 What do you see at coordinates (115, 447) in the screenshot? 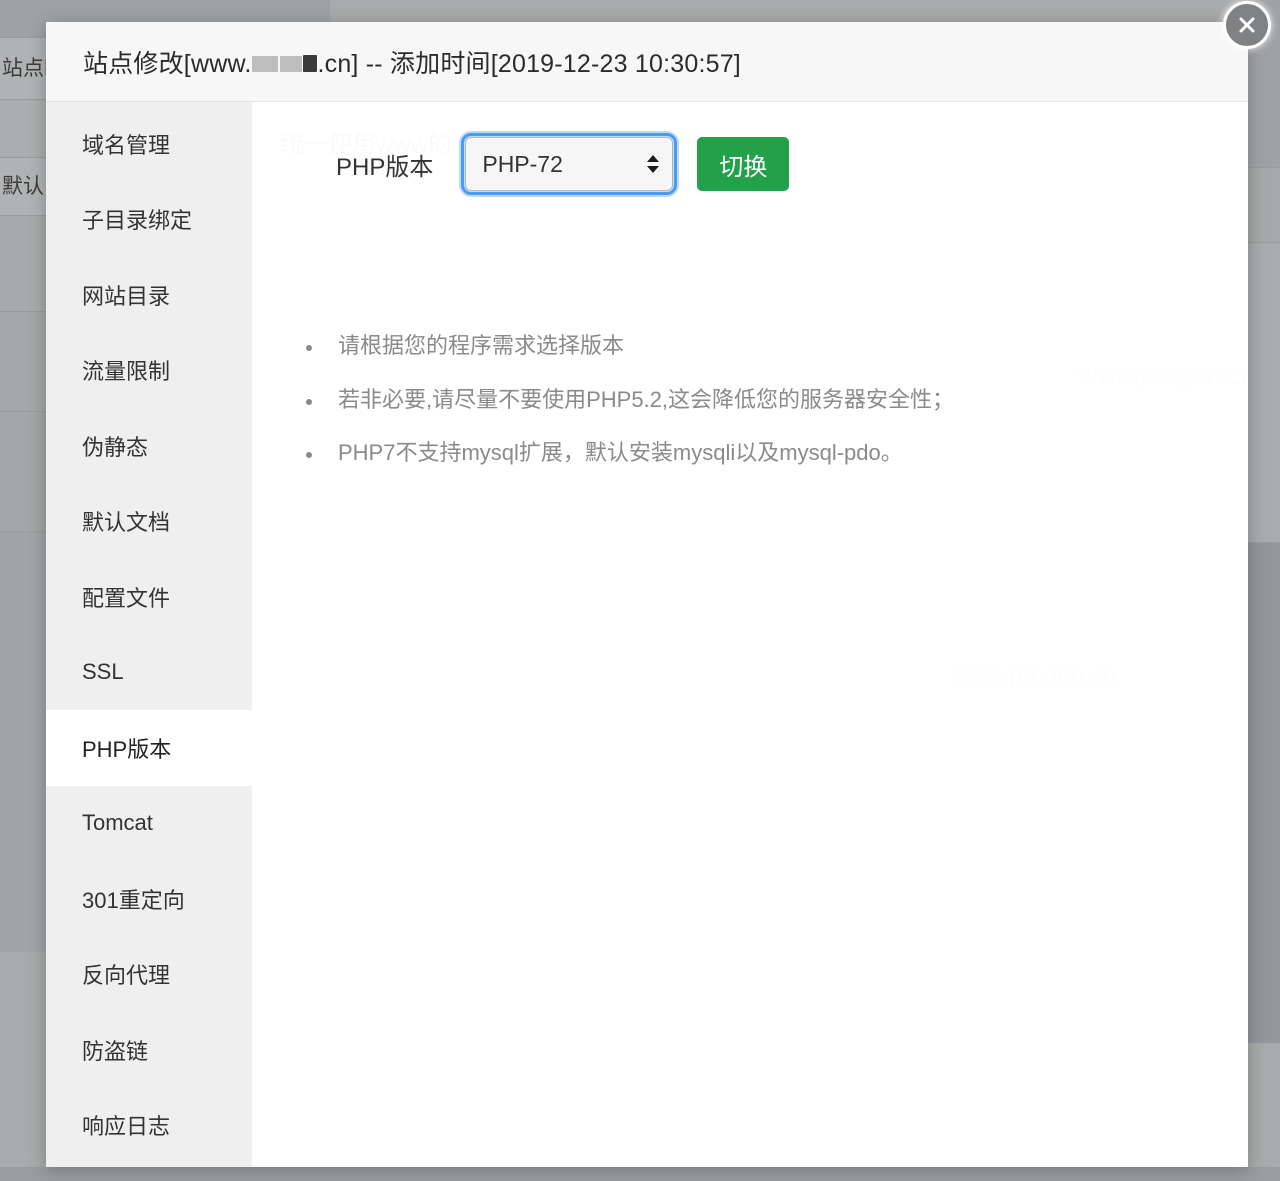
I see `sidebar-item-label: 伪静态` at bounding box center [115, 447].